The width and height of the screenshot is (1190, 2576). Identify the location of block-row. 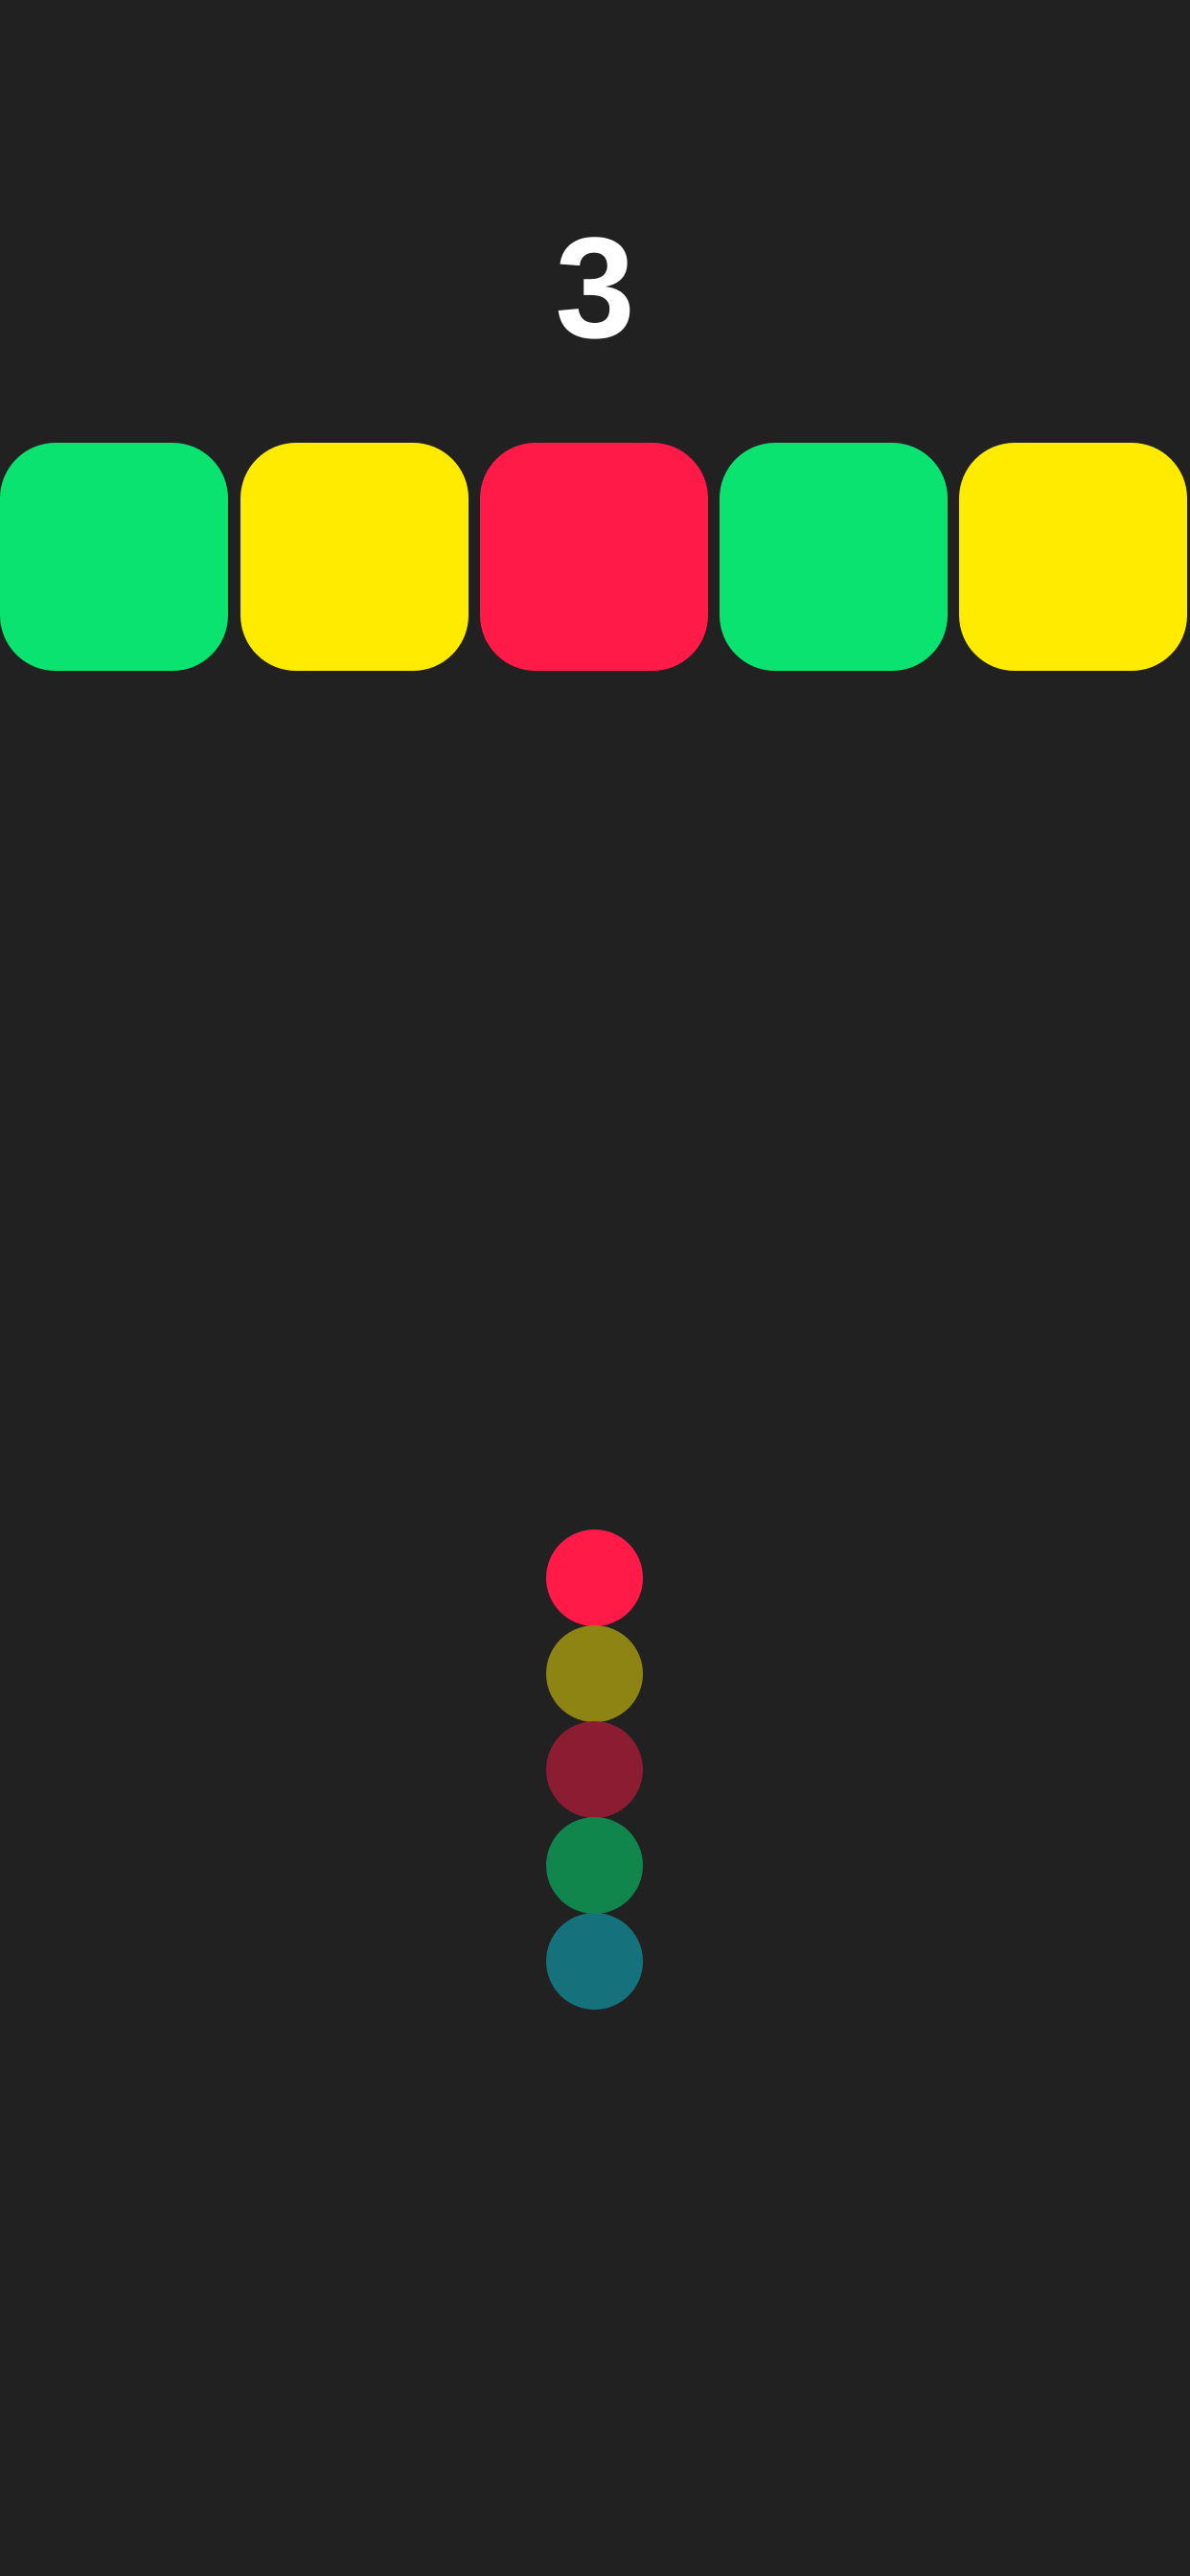
(595, 557).